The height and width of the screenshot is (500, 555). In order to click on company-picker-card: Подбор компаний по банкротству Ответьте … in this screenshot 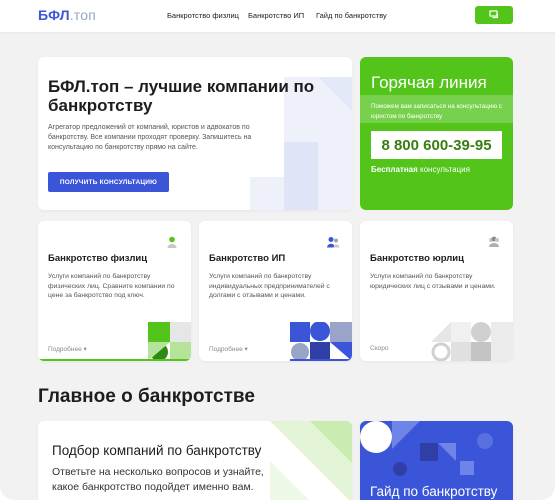, I will do `click(195, 460)`.